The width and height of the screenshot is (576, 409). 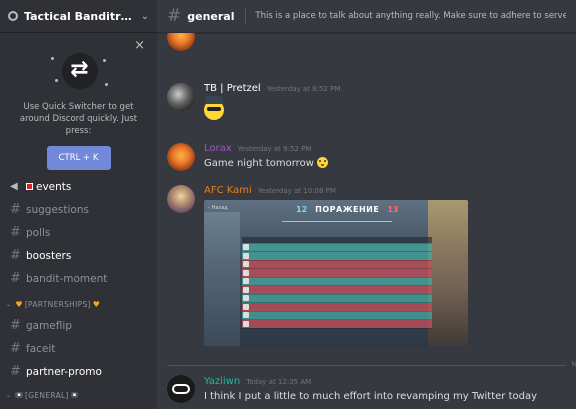 What do you see at coordinates (222, 381) in the screenshot?
I see `message-author: Yaziiwn` at bounding box center [222, 381].